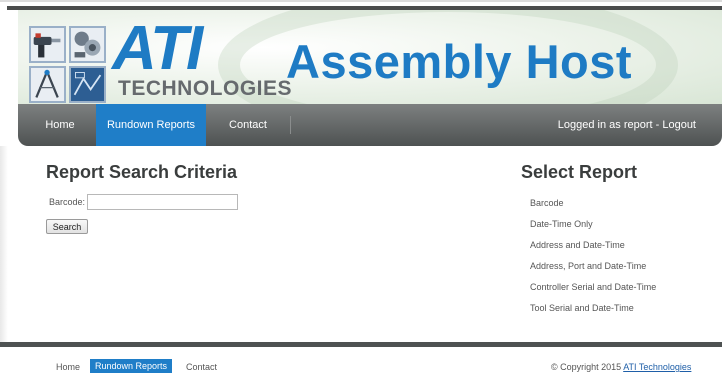  Describe the element at coordinates (579, 172) in the screenshot. I see `select-report-title: Select Report` at that location.